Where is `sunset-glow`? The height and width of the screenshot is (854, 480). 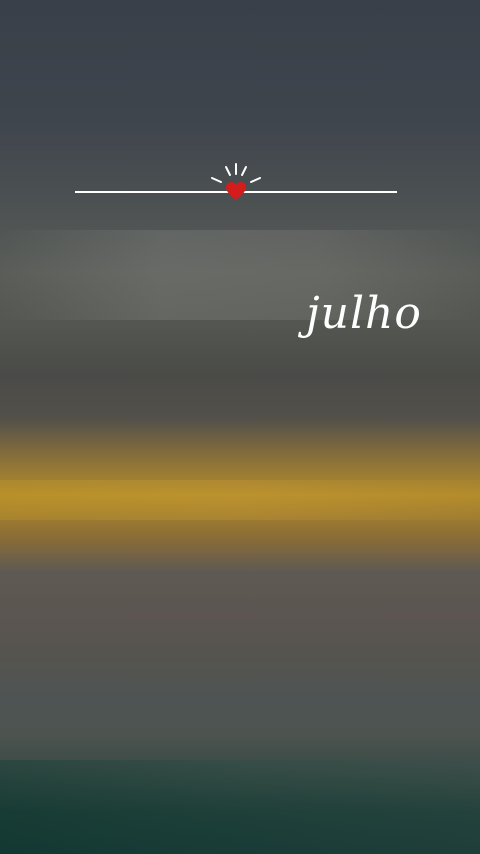 sunset-glow is located at coordinates (240, 500).